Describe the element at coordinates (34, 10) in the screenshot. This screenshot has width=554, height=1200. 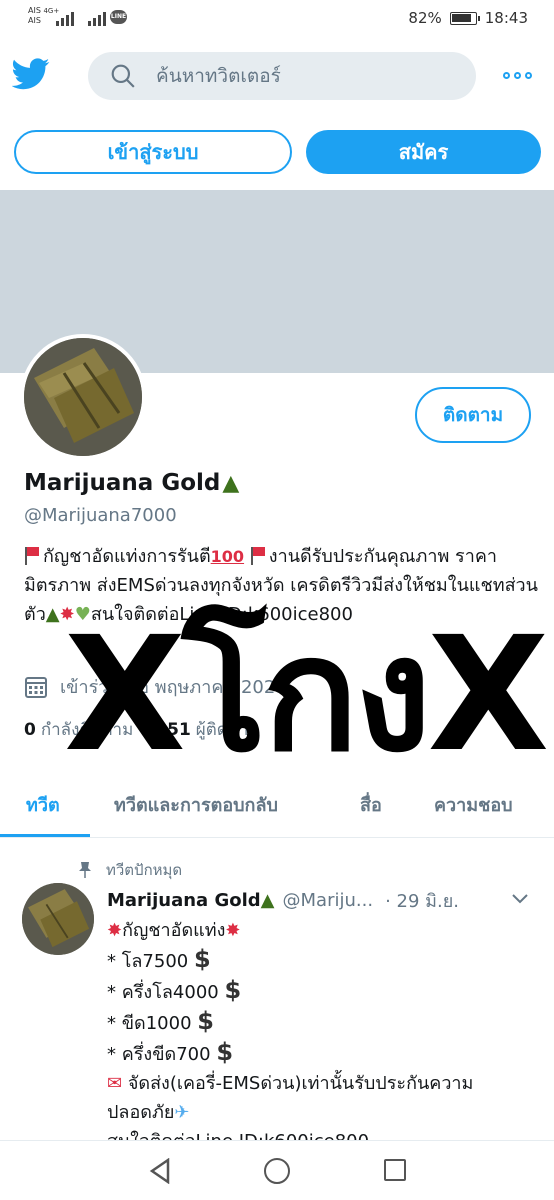
I see `carrier-1: AIS` at that location.